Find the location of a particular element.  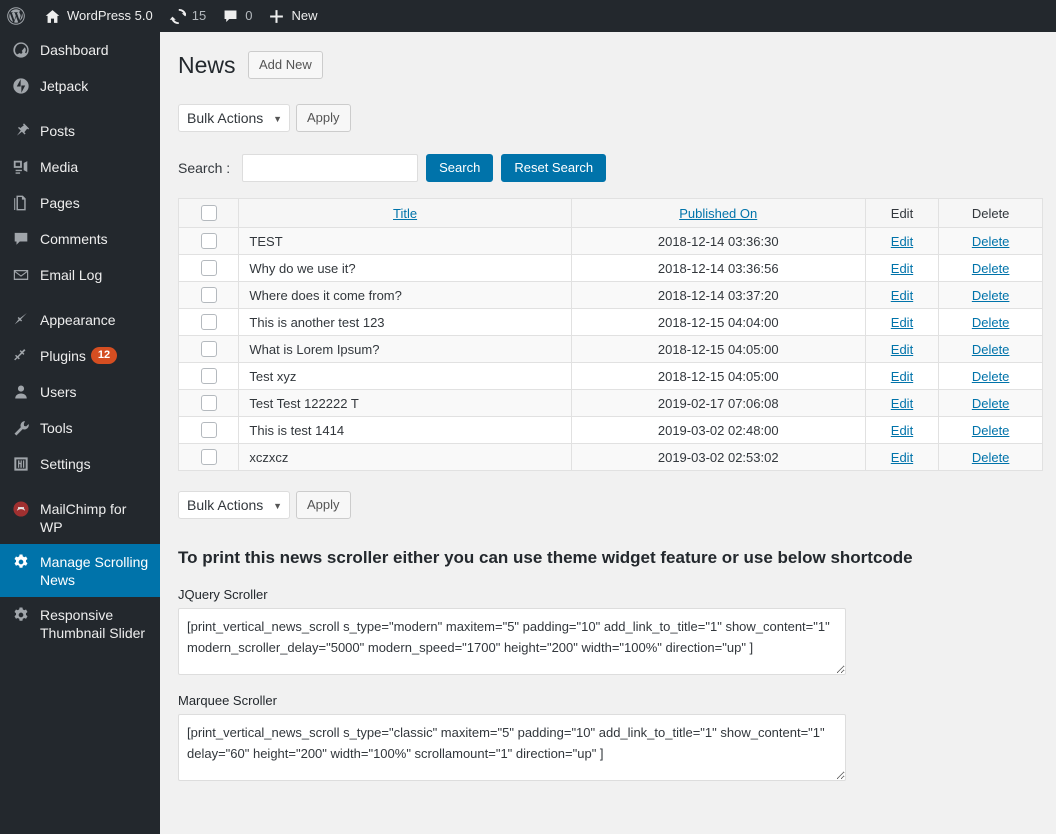

news-table-head: Title Published On Edit Delete is located at coordinates (610, 213).